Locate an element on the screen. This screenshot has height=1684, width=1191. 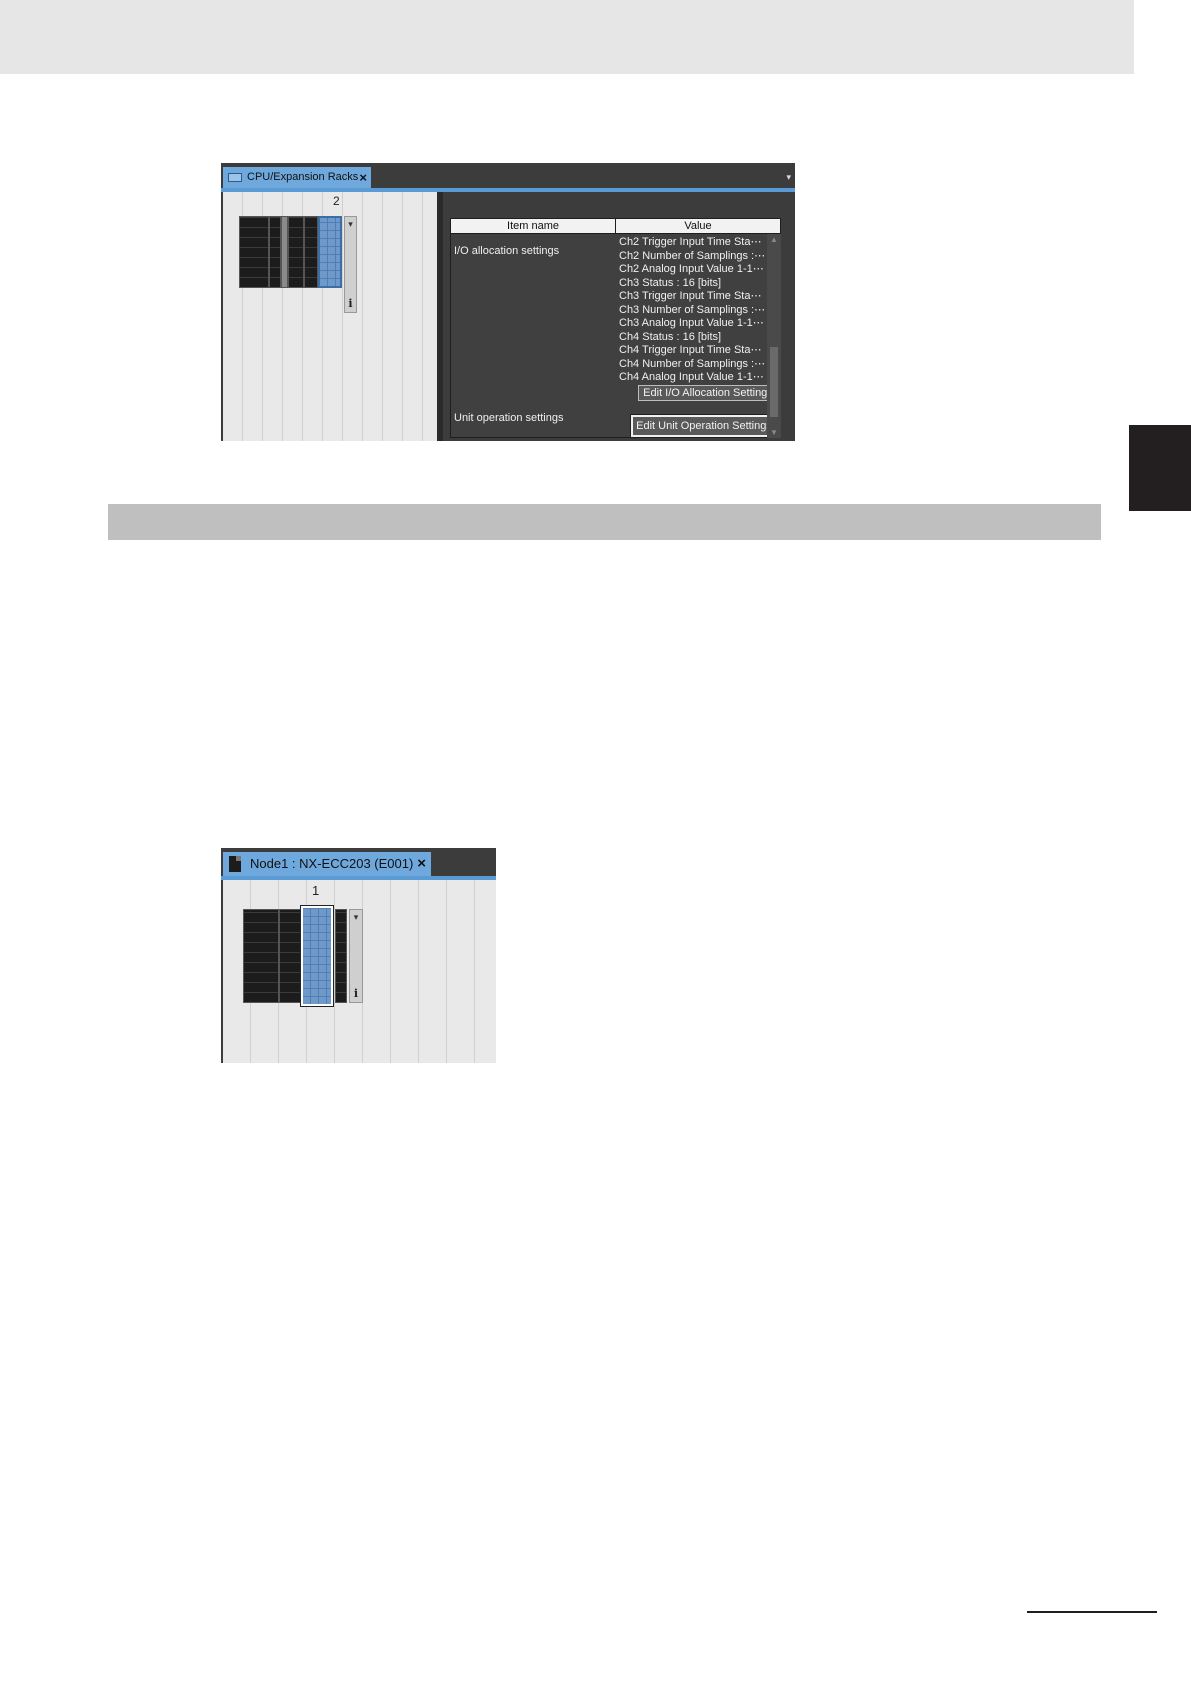
unit-operation-settings-label: Unit operation settings is located at coordinates (509, 418).